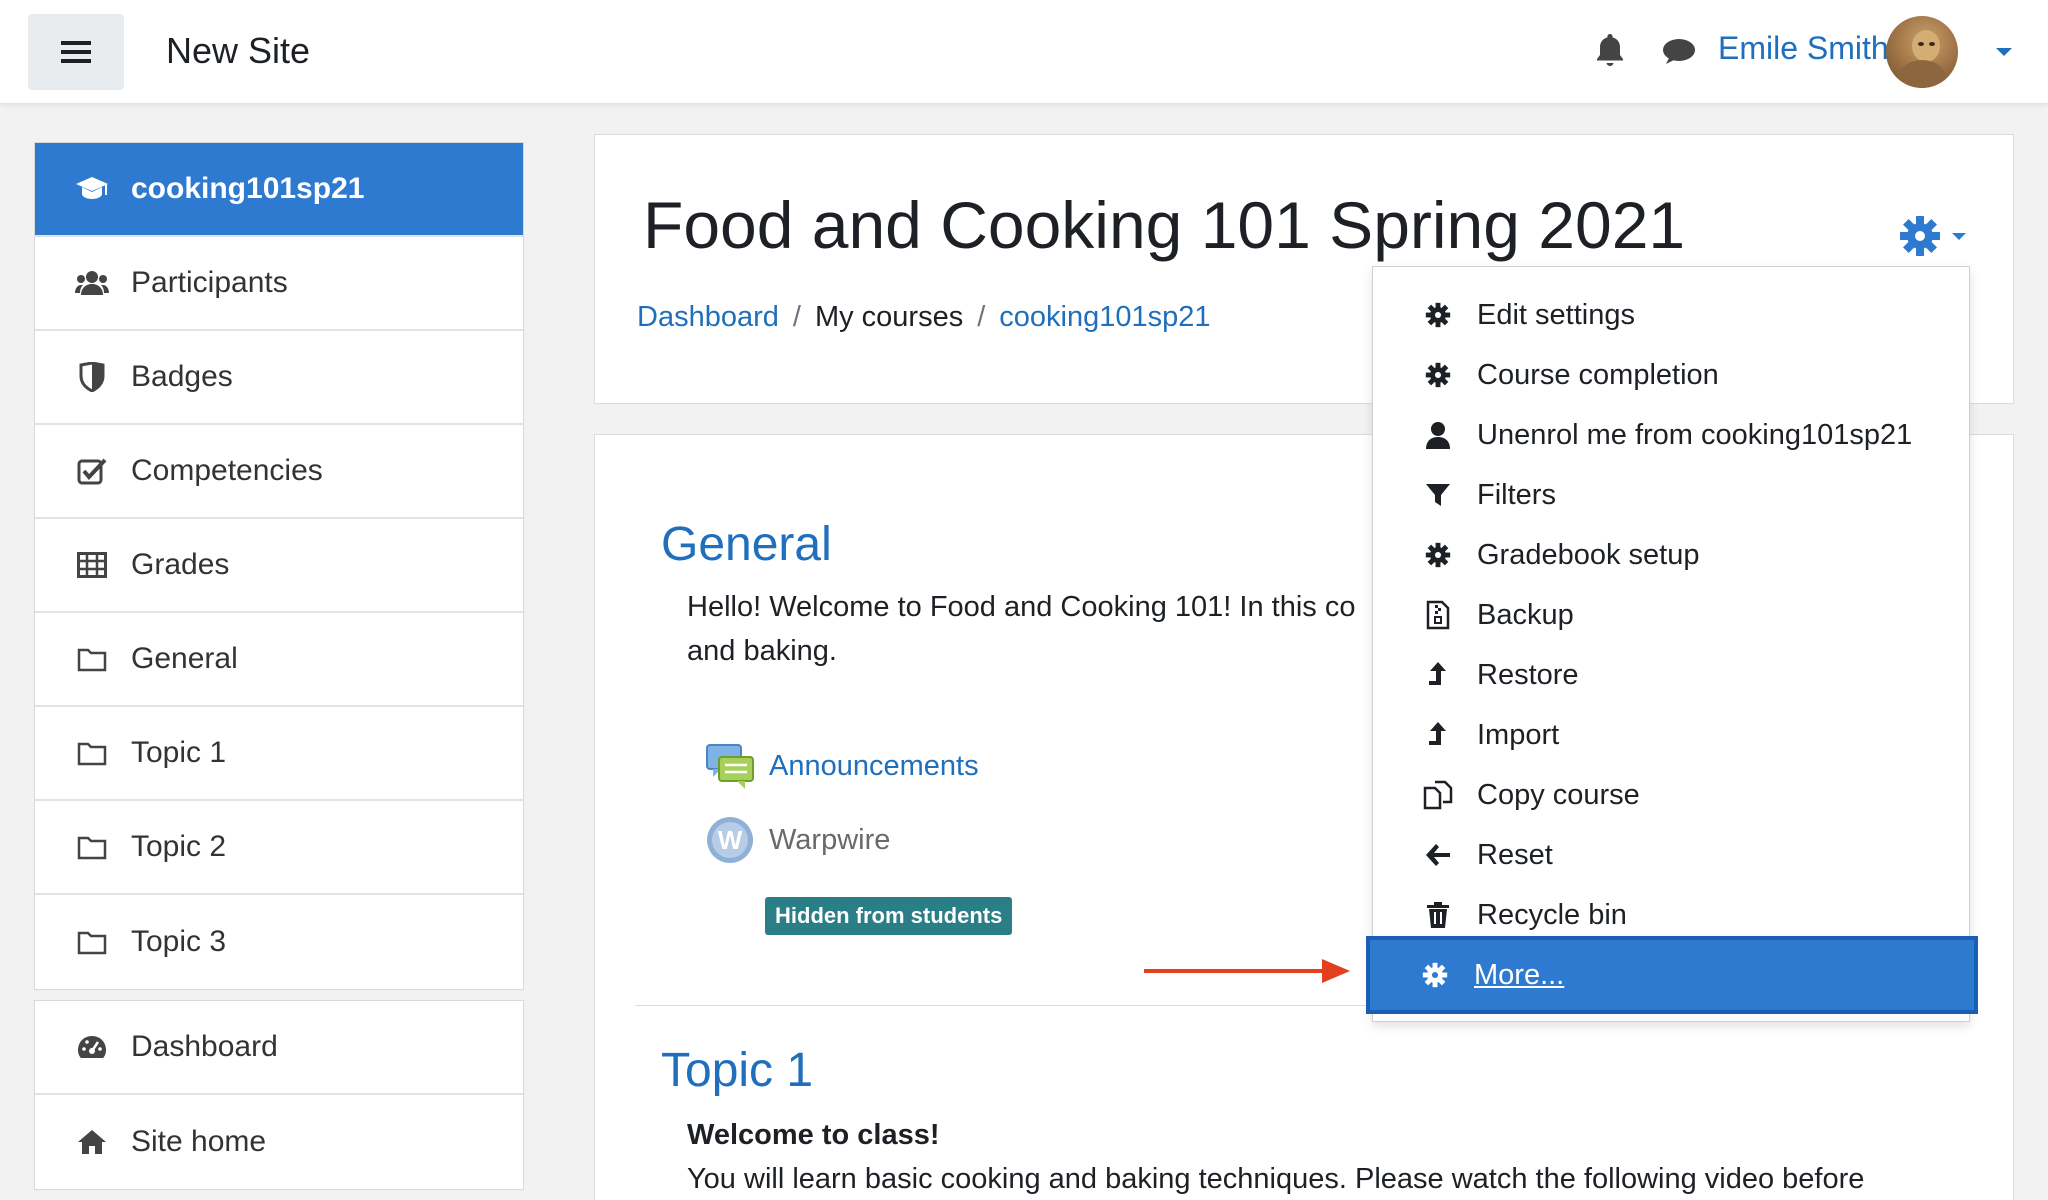 This screenshot has width=2048, height=1200. Describe the element at coordinates (92, 1142) in the screenshot. I see `home-icon` at that location.